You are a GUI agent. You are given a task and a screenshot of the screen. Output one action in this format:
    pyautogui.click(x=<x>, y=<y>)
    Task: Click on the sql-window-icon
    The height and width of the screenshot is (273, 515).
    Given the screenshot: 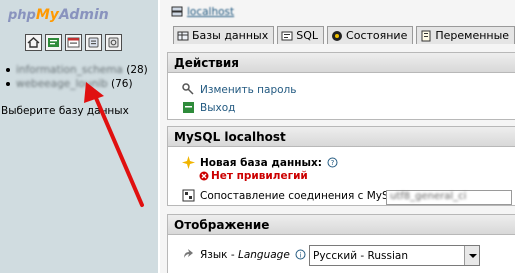 What is the action you would take?
    pyautogui.click(x=73, y=42)
    